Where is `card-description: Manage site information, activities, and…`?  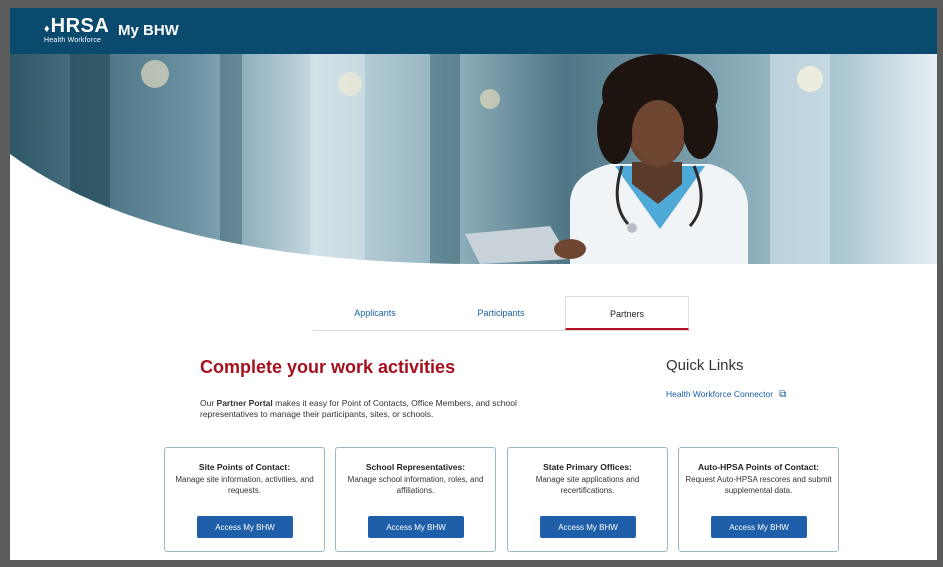
card-description: Manage site information, activities, and… is located at coordinates (244, 485).